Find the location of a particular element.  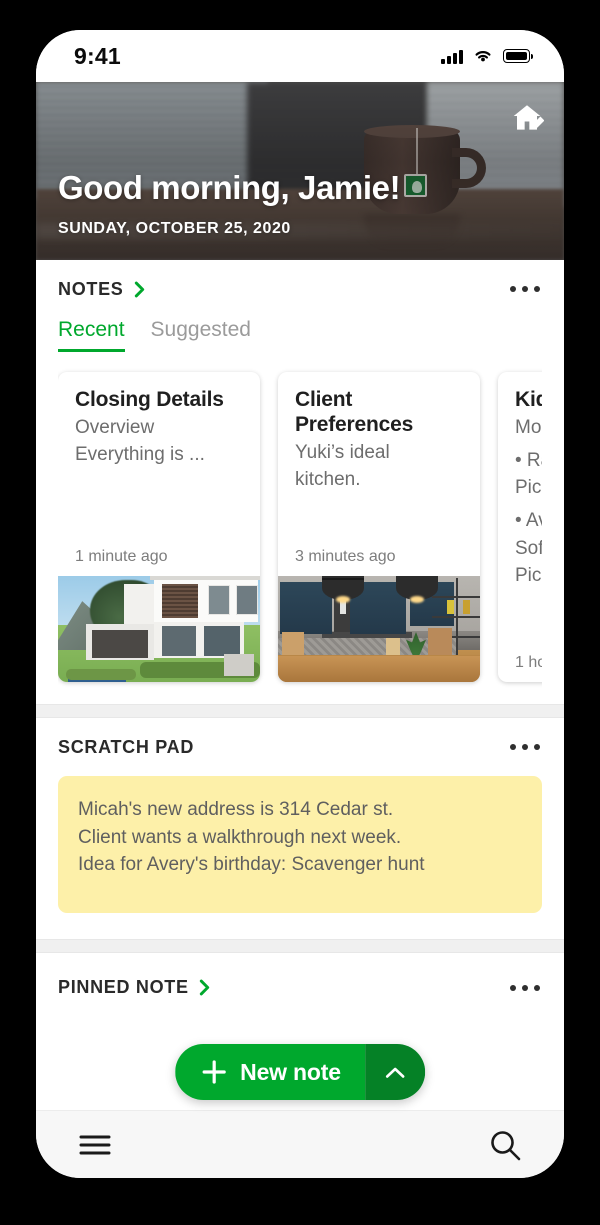

new-note-fab: New note is located at coordinates (300, 1072).